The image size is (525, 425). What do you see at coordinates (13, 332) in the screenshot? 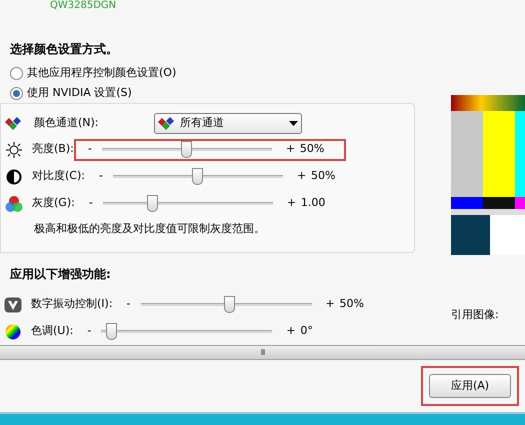
I see `color-wheel-icon` at bounding box center [13, 332].